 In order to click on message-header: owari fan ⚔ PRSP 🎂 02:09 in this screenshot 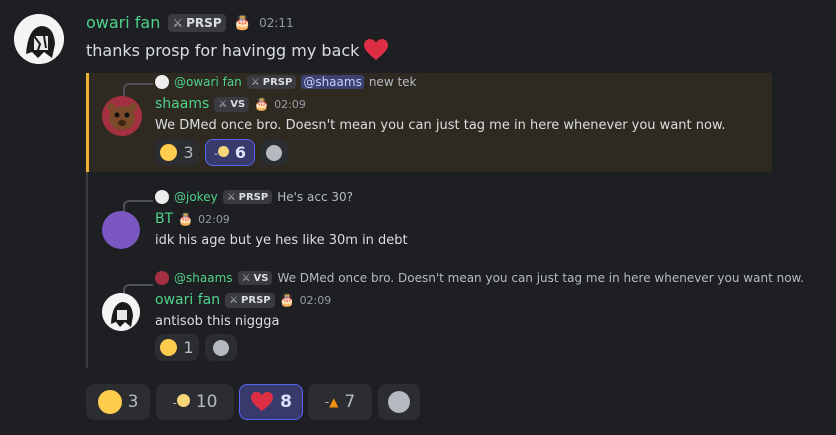, I will do `click(243, 300)`.